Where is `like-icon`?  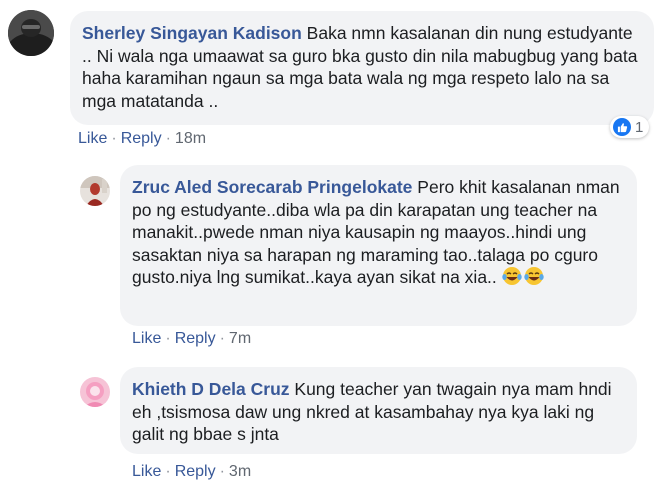
like-icon is located at coordinates (622, 127).